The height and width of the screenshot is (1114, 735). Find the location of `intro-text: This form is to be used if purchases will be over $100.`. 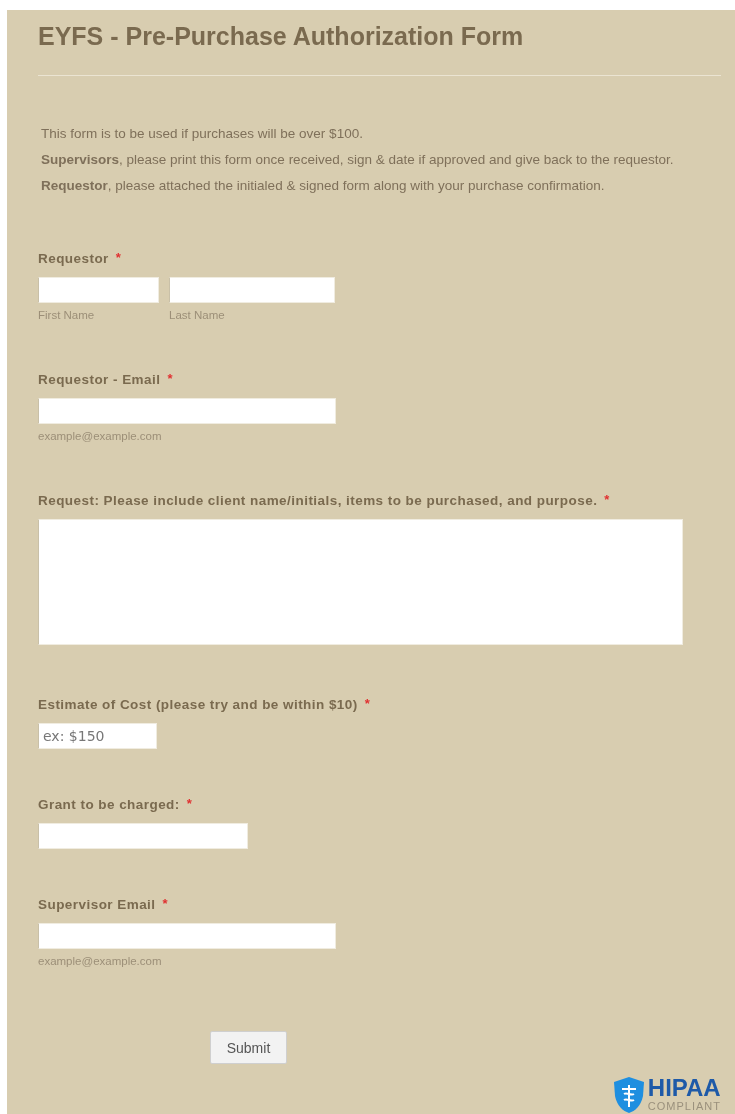

intro-text: This form is to be used if purchases will be over $100. is located at coordinates (202, 134).